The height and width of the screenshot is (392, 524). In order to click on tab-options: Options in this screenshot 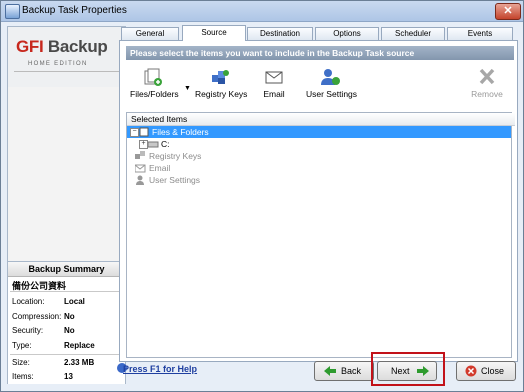, I will do `click(347, 33)`.